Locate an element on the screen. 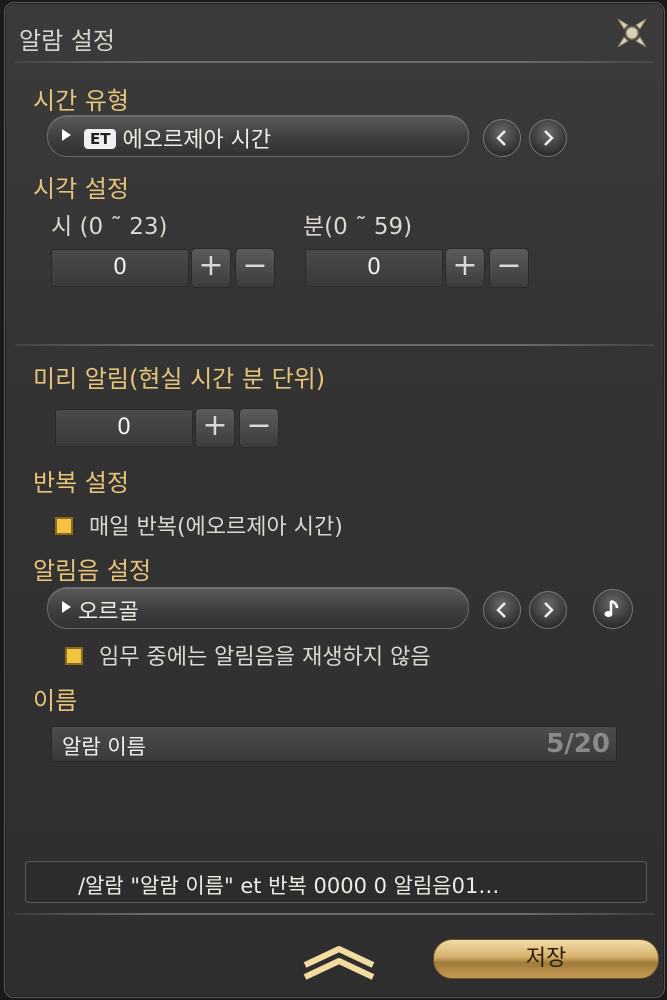 The image size is (667, 1000). sound-value: 오르골 is located at coordinates (108, 612).